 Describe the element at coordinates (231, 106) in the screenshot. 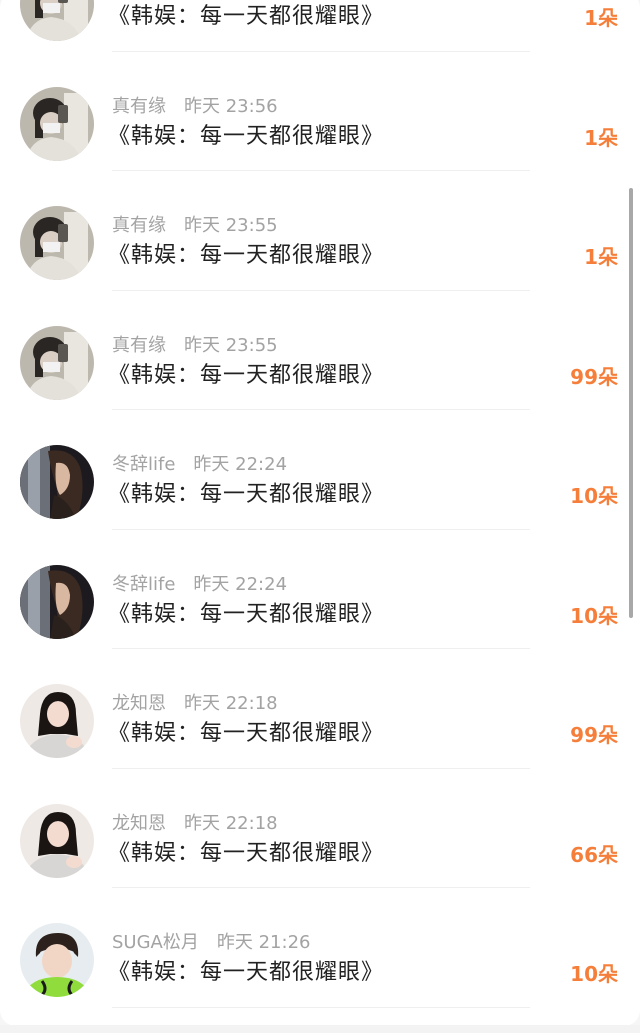

I see `sent-time: 昨天 23:56` at that location.